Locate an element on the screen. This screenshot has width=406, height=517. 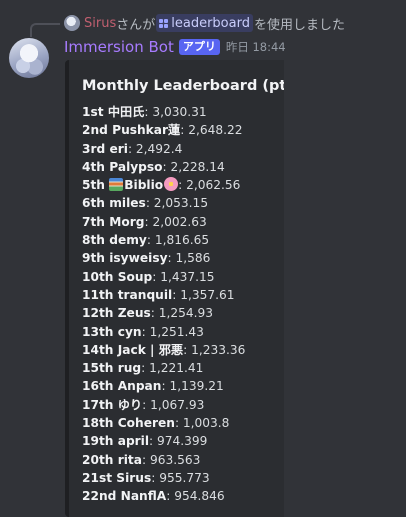
leaderboard-username: rita is located at coordinates (129, 459).